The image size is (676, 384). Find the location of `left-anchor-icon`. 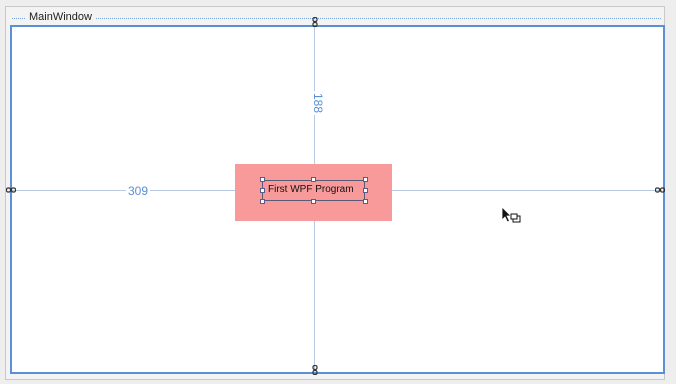

left-anchor-icon is located at coordinates (11, 190).